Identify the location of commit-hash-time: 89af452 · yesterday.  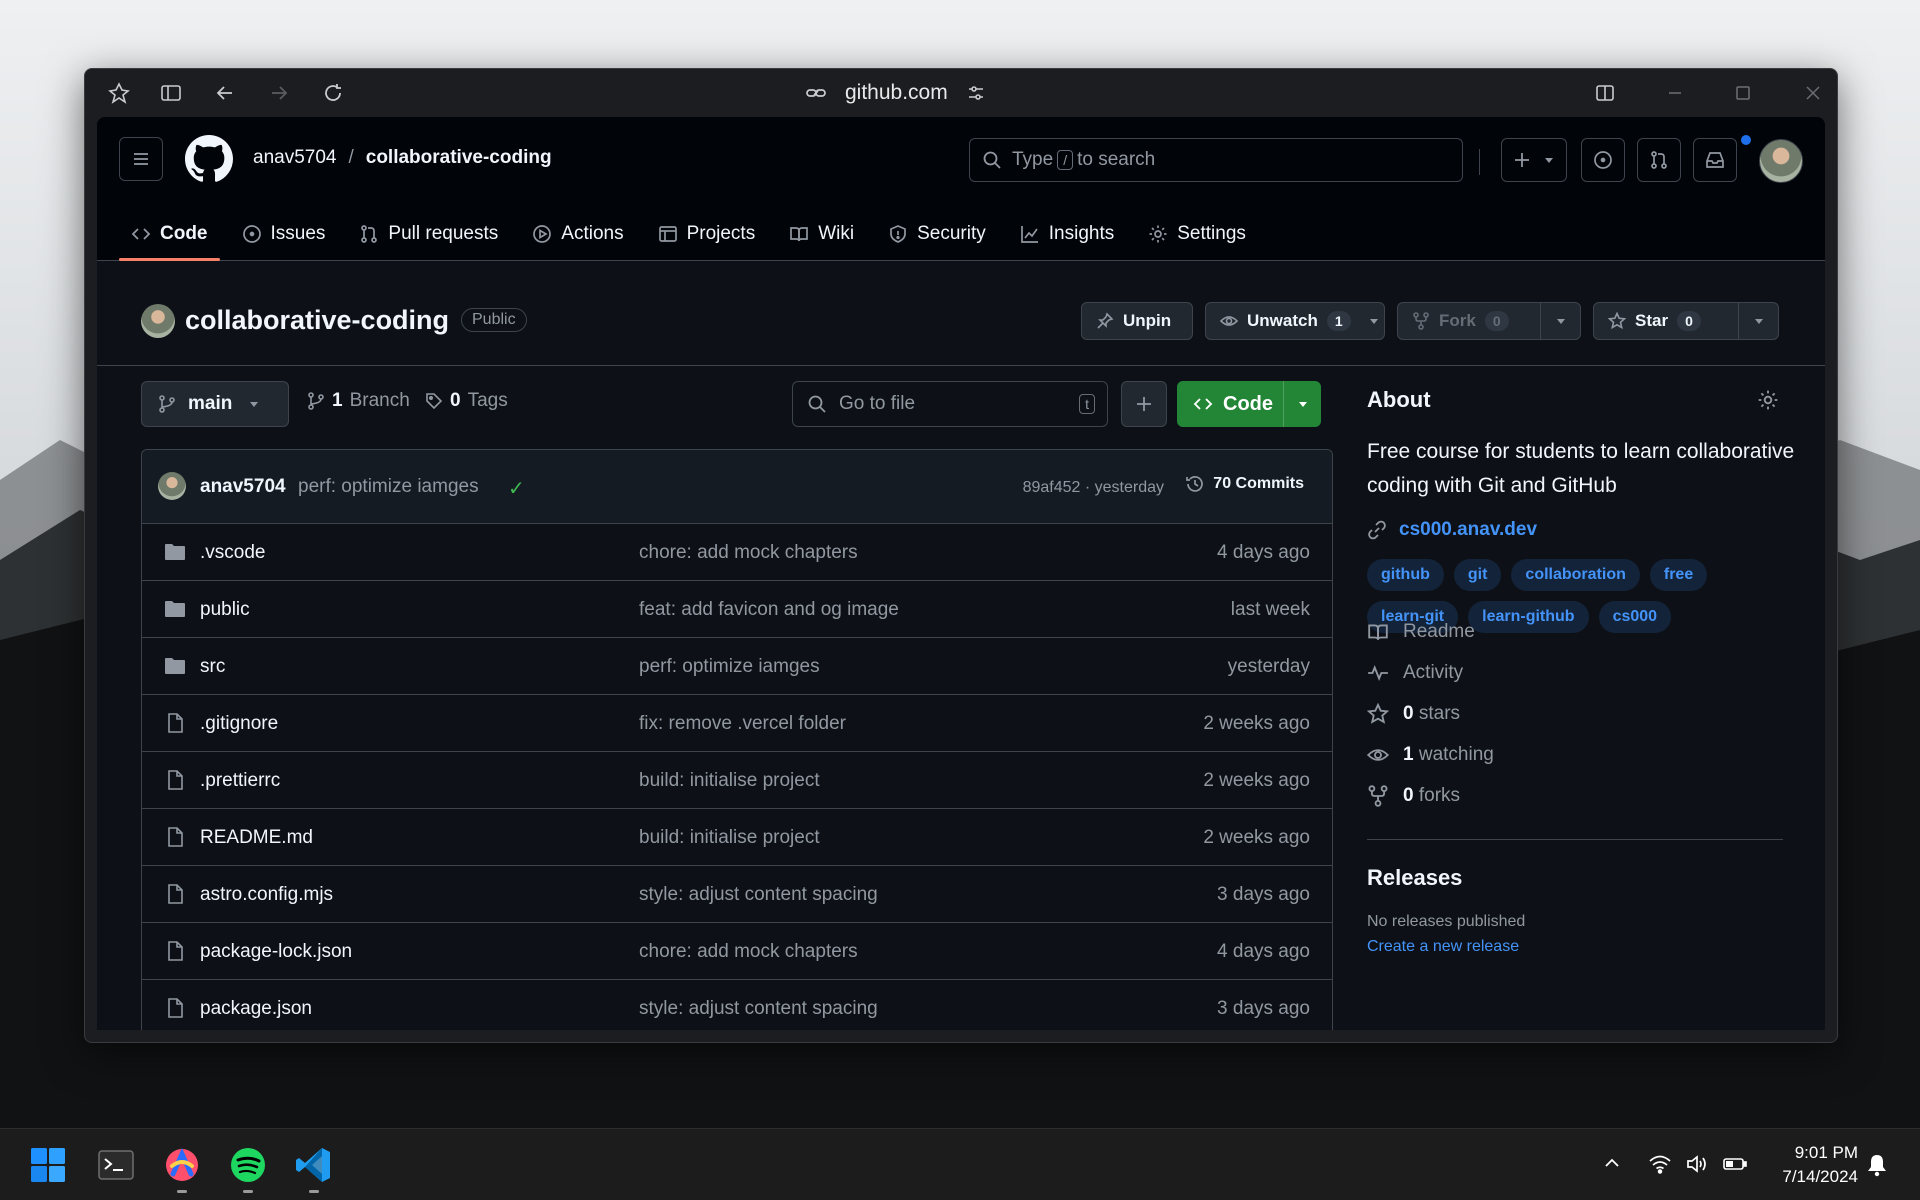
(1093, 488).